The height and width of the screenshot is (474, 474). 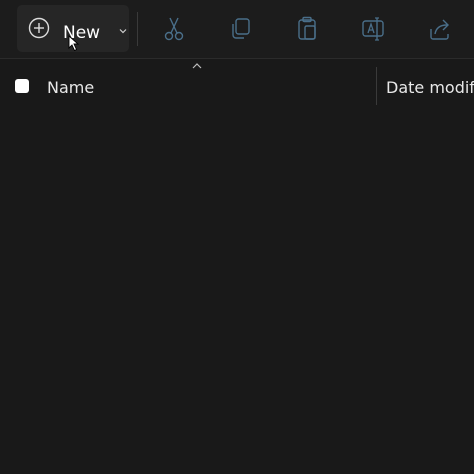 What do you see at coordinates (137, 29) in the screenshot?
I see `toolbar-divider` at bounding box center [137, 29].